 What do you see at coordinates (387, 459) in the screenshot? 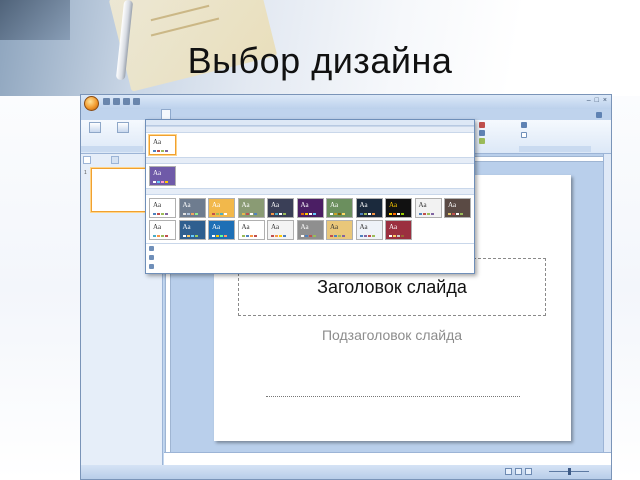
I see `notes-pane` at bounding box center [387, 459].